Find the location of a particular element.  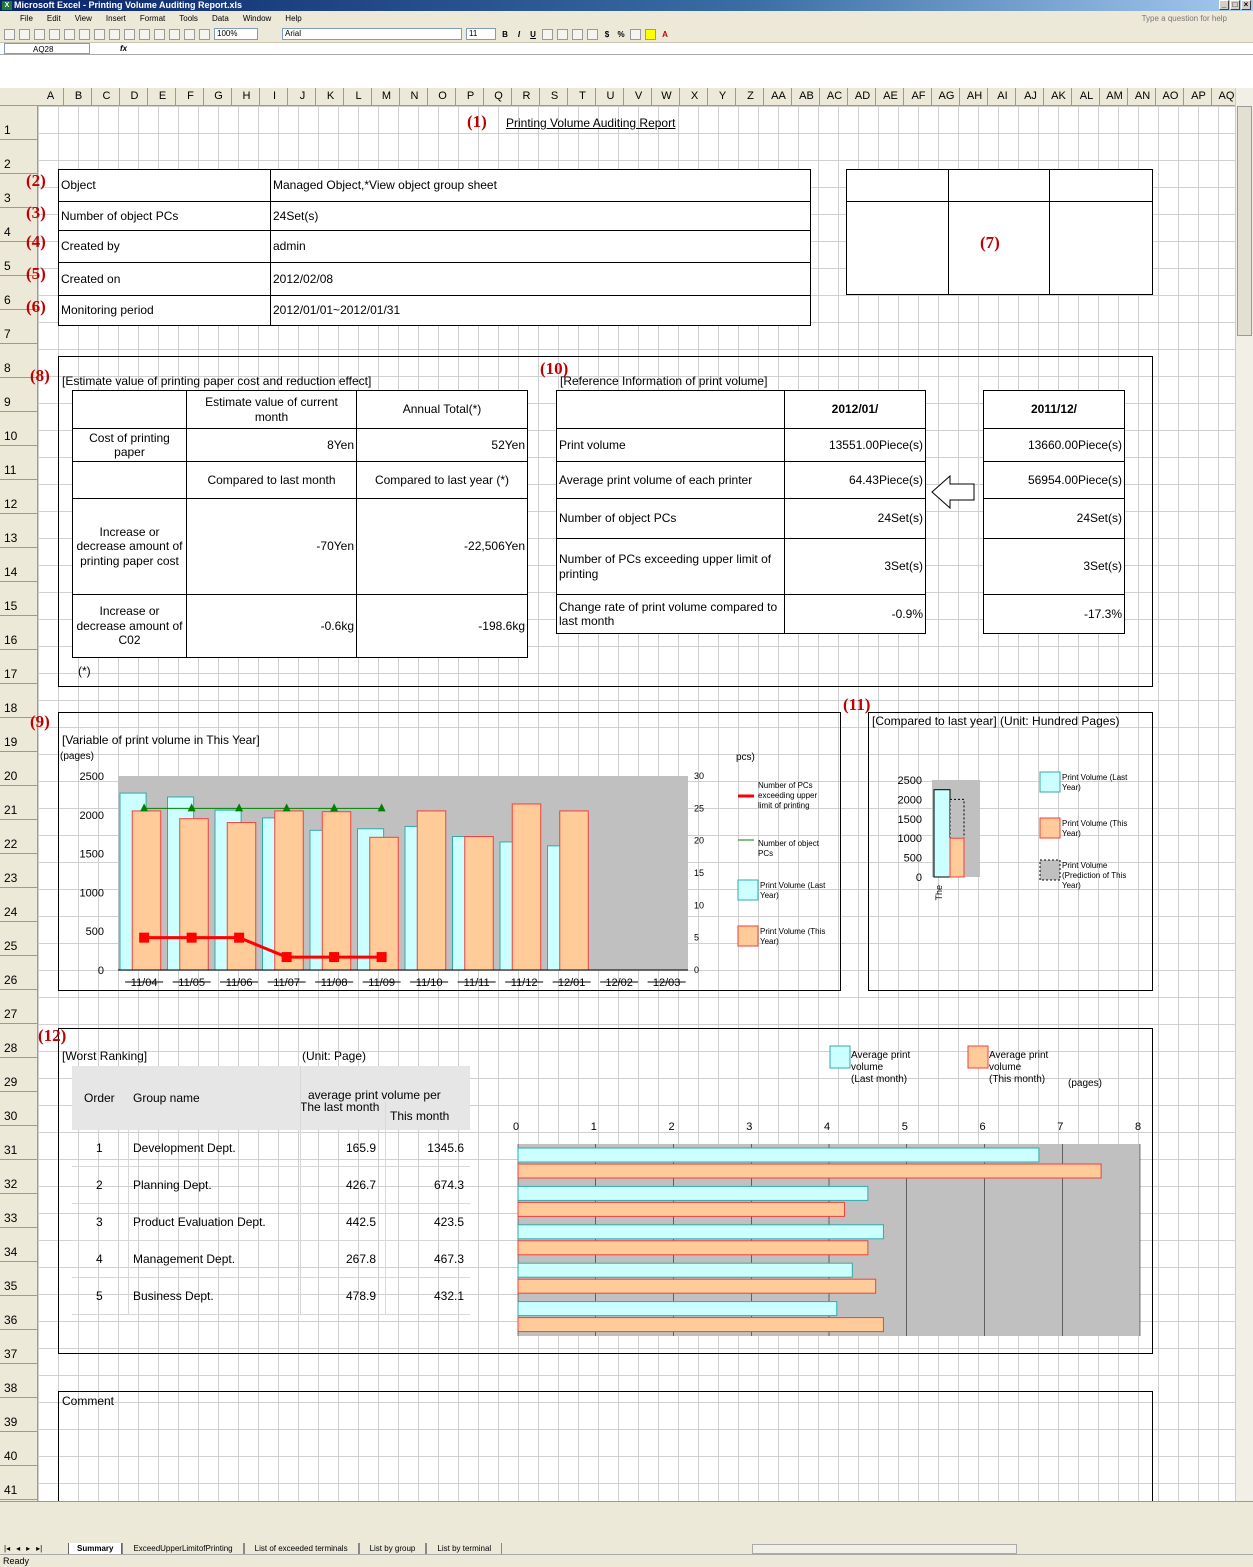

y-tick-label: 500 is located at coordinates (913, 859).